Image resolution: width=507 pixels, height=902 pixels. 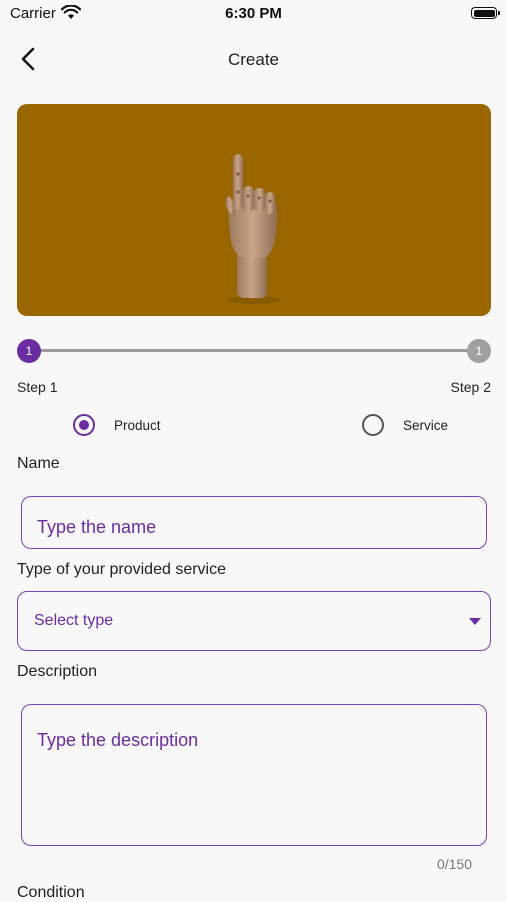 What do you see at coordinates (118, 740) in the screenshot?
I see `description-placeholder: Type the description` at bounding box center [118, 740].